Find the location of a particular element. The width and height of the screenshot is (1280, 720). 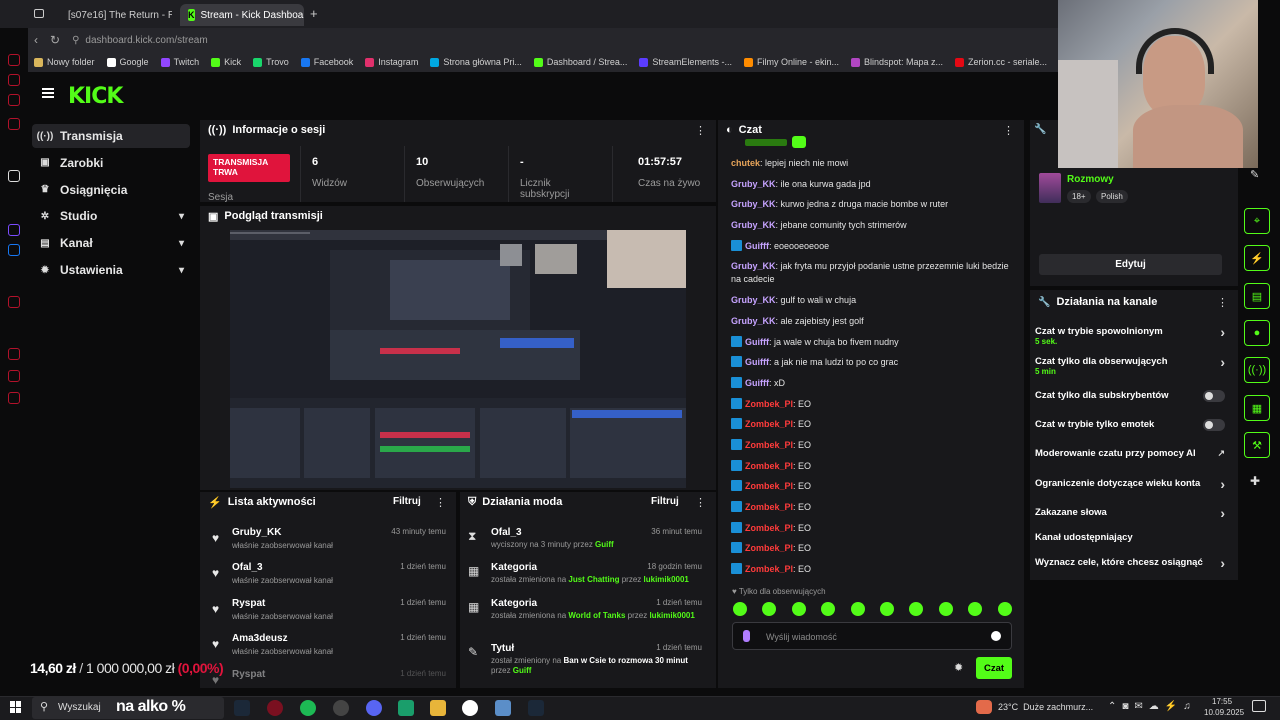

url-field: ⚲ dashboard.kick.com/stream is located at coordinates (140, 40).